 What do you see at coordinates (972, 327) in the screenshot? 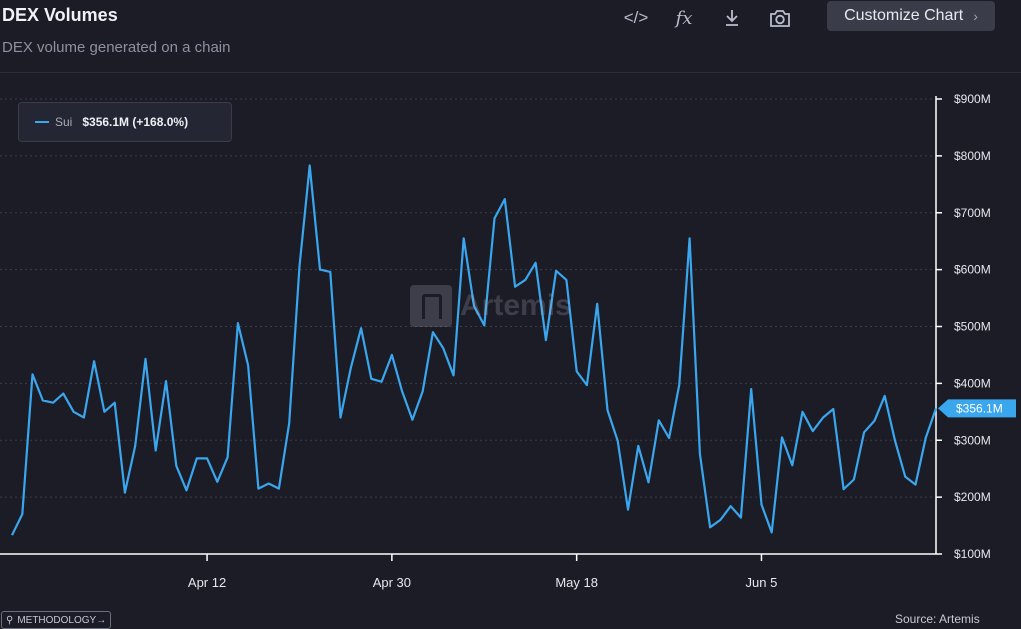
I see `y-tick-label: $500M` at bounding box center [972, 327].